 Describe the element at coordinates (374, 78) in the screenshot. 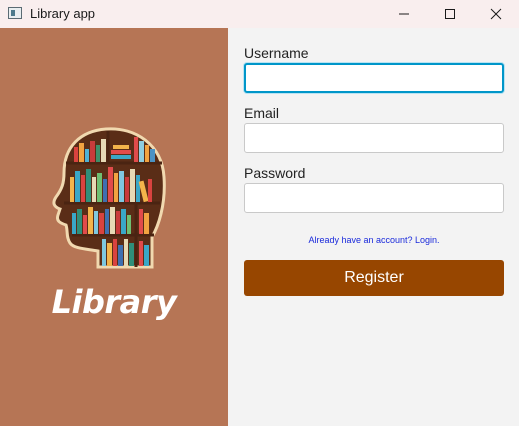

I see `username-input` at that location.